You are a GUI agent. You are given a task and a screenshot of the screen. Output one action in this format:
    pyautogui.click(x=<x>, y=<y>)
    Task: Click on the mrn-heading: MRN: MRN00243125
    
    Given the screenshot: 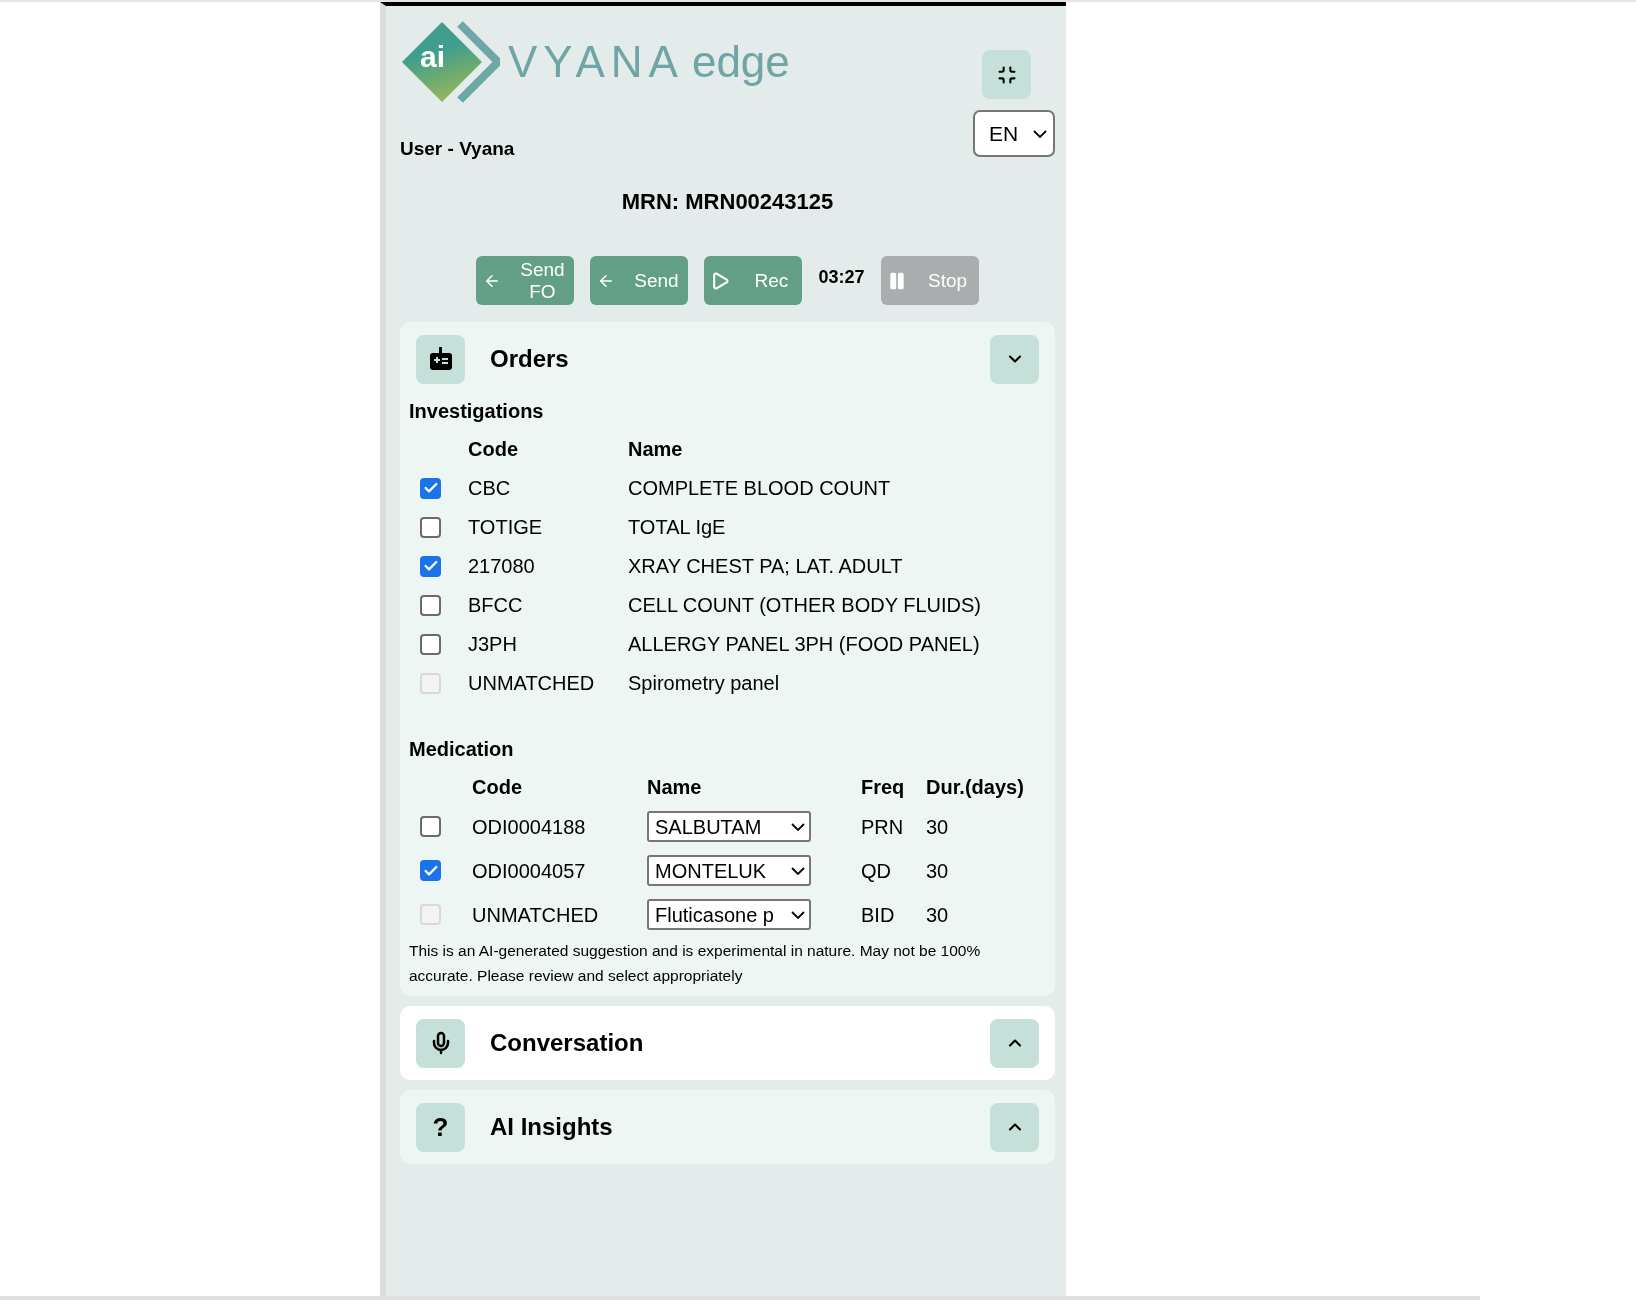 What is the action you would take?
    pyautogui.click(x=727, y=202)
    